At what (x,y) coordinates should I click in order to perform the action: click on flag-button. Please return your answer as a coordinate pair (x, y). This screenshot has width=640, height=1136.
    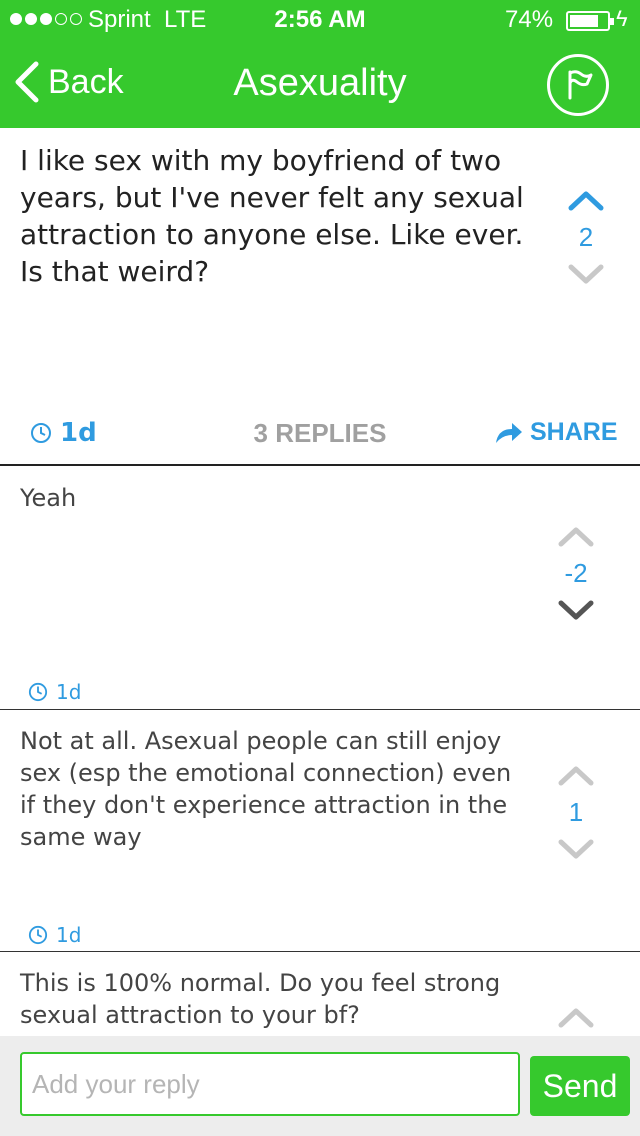
    Looking at the image, I should click on (578, 85).